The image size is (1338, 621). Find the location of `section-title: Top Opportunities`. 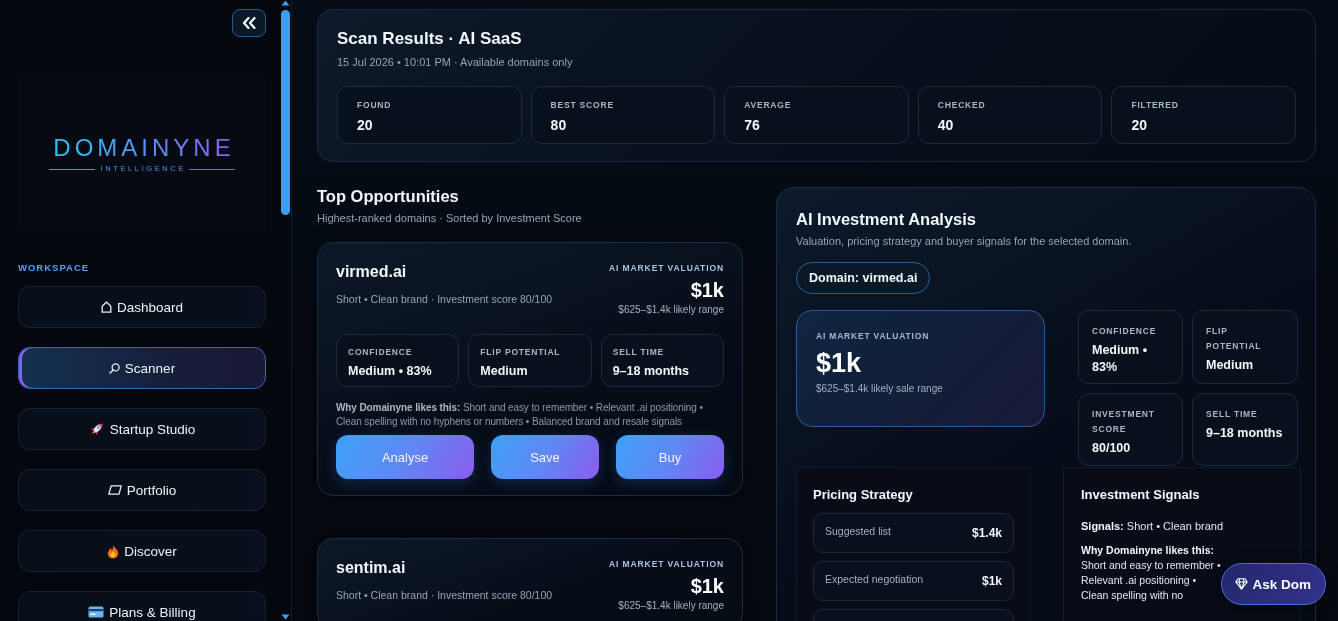

section-title: Top Opportunities is located at coordinates (388, 196).